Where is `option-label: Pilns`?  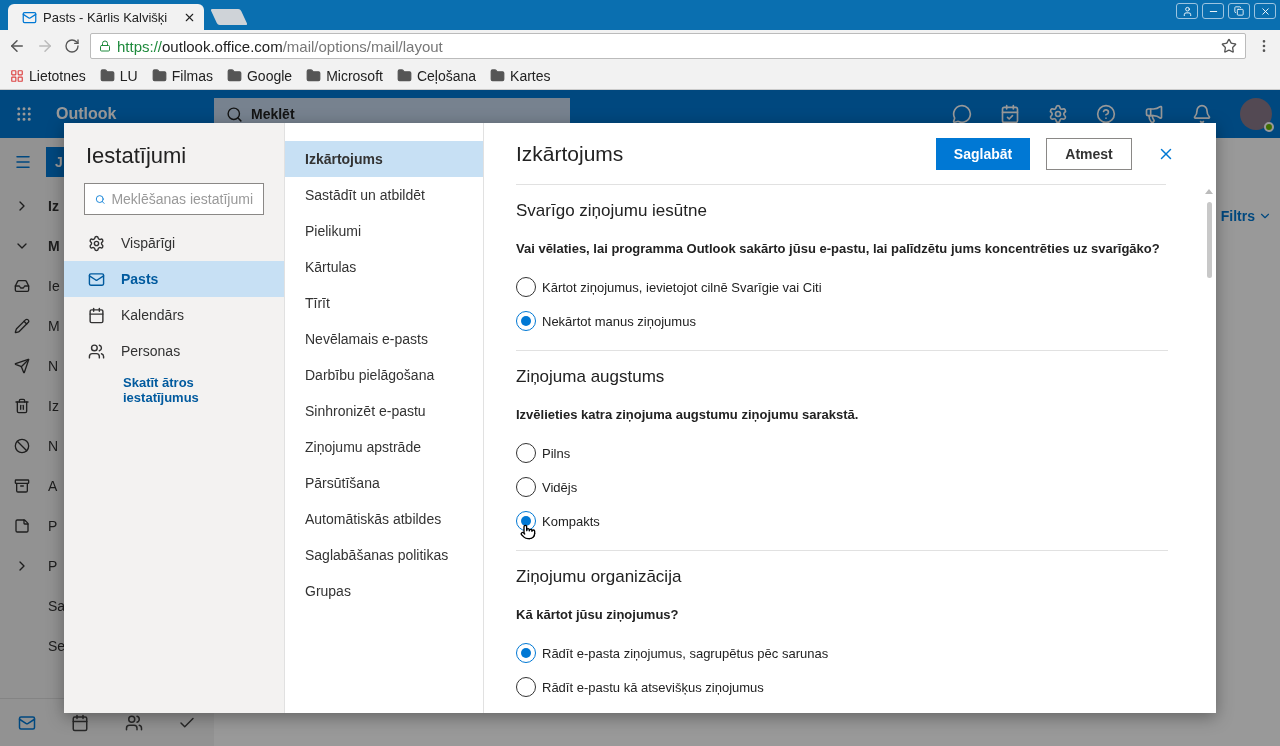 option-label: Pilns is located at coordinates (556, 453).